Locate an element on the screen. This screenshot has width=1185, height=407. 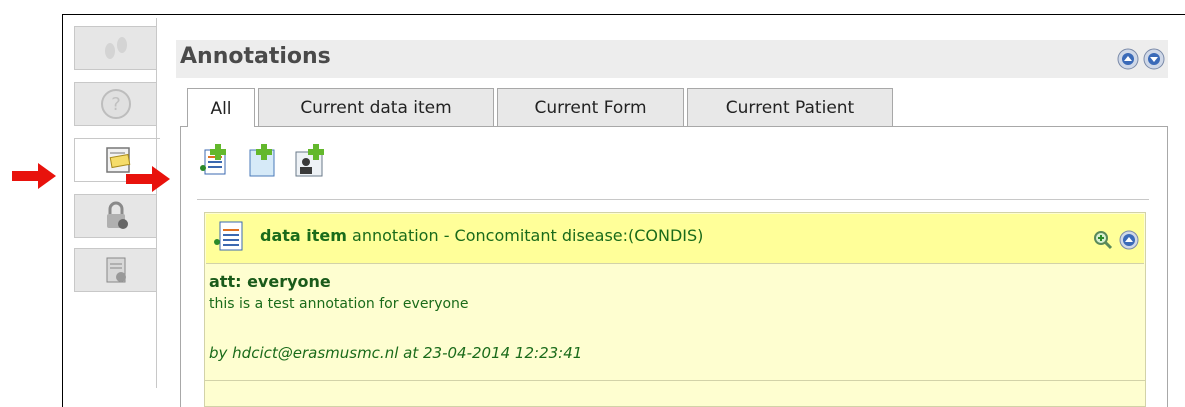
collapse-all-icon is located at coordinates (1128, 59).